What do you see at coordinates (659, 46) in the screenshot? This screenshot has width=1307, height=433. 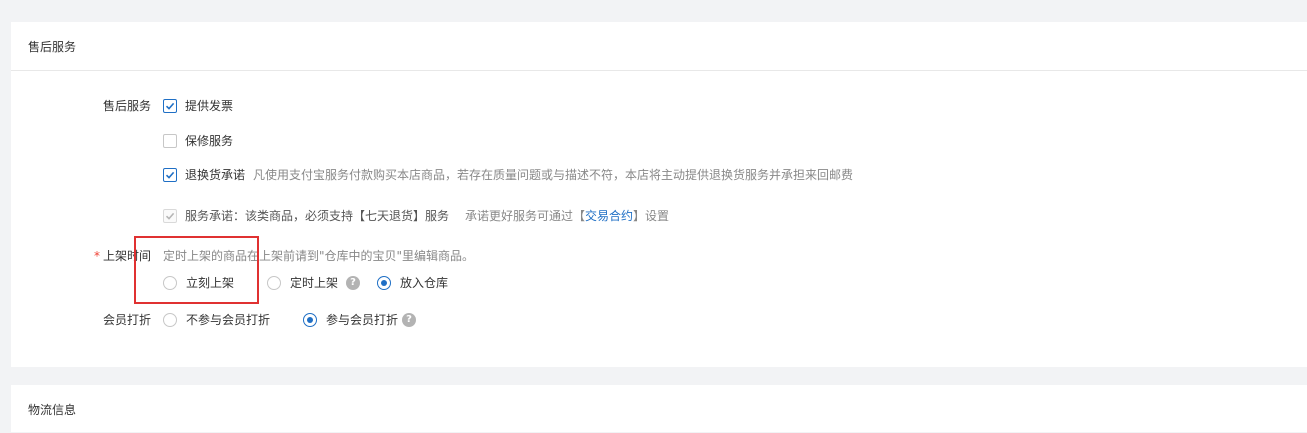 I see `after-sales-panel-title: 售后服务` at bounding box center [659, 46].